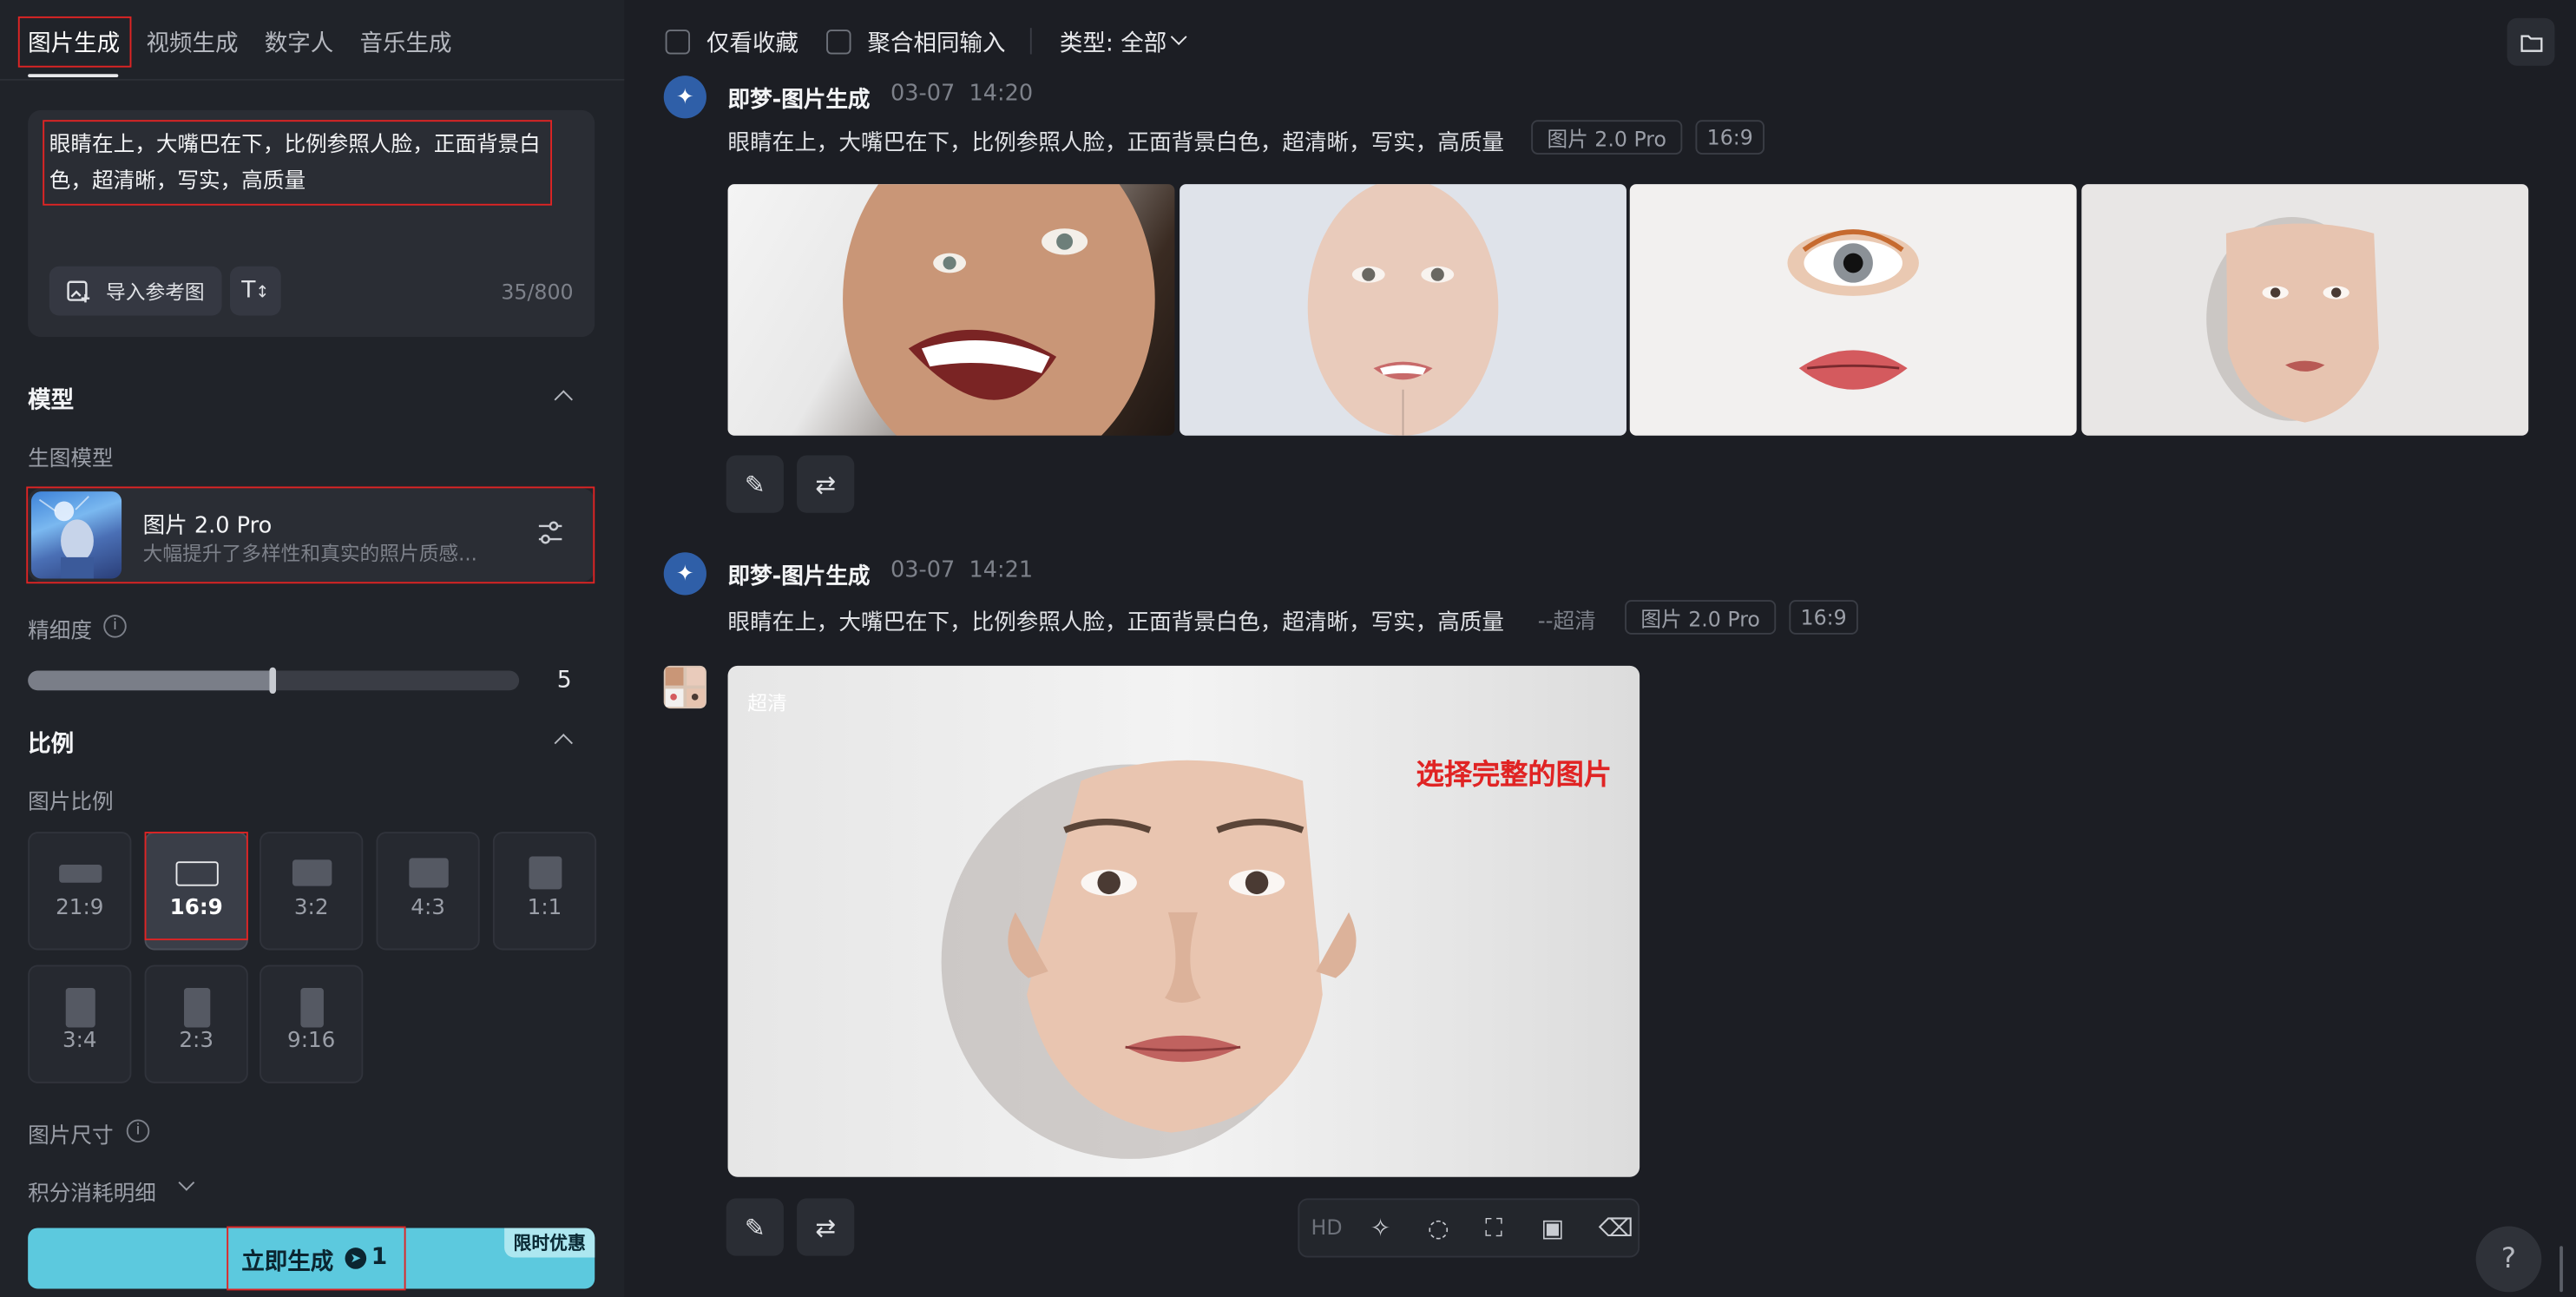  What do you see at coordinates (61, 632) in the screenshot?
I see `detail-label: 精细度` at bounding box center [61, 632].